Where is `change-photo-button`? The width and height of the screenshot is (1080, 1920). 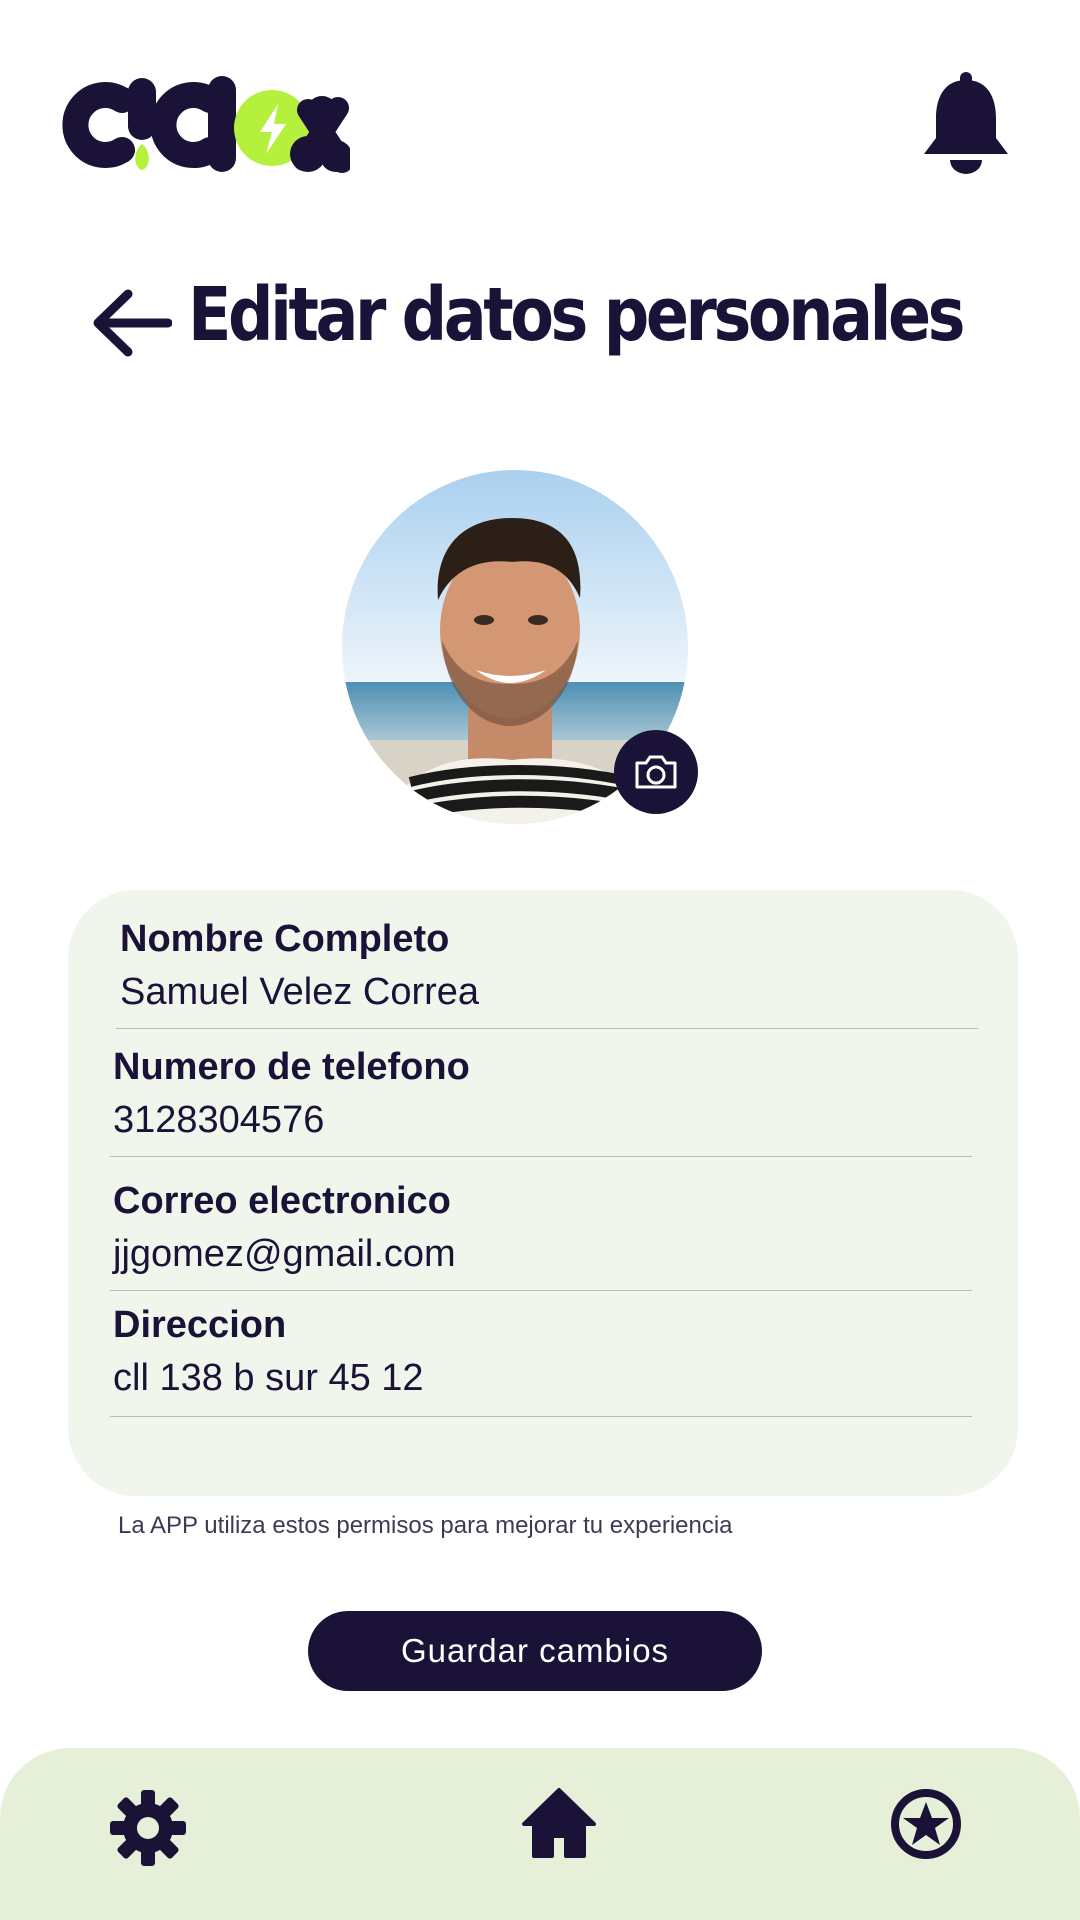
change-photo-button is located at coordinates (656, 772).